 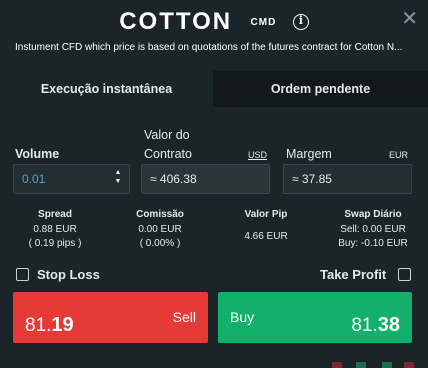 What do you see at coordinates (347, 179) in the screenshot?
I see `margin-field: ≈ 37.85` at bounding box center [347, 179].